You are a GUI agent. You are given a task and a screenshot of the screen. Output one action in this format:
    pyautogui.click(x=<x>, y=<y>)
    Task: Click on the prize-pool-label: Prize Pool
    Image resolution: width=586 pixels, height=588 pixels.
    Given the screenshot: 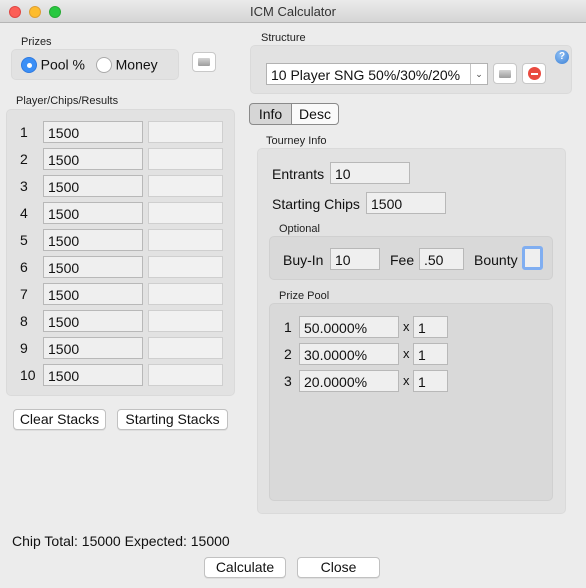 What is the action you would take?
    pyautogui.click(x=304, y=296)
    